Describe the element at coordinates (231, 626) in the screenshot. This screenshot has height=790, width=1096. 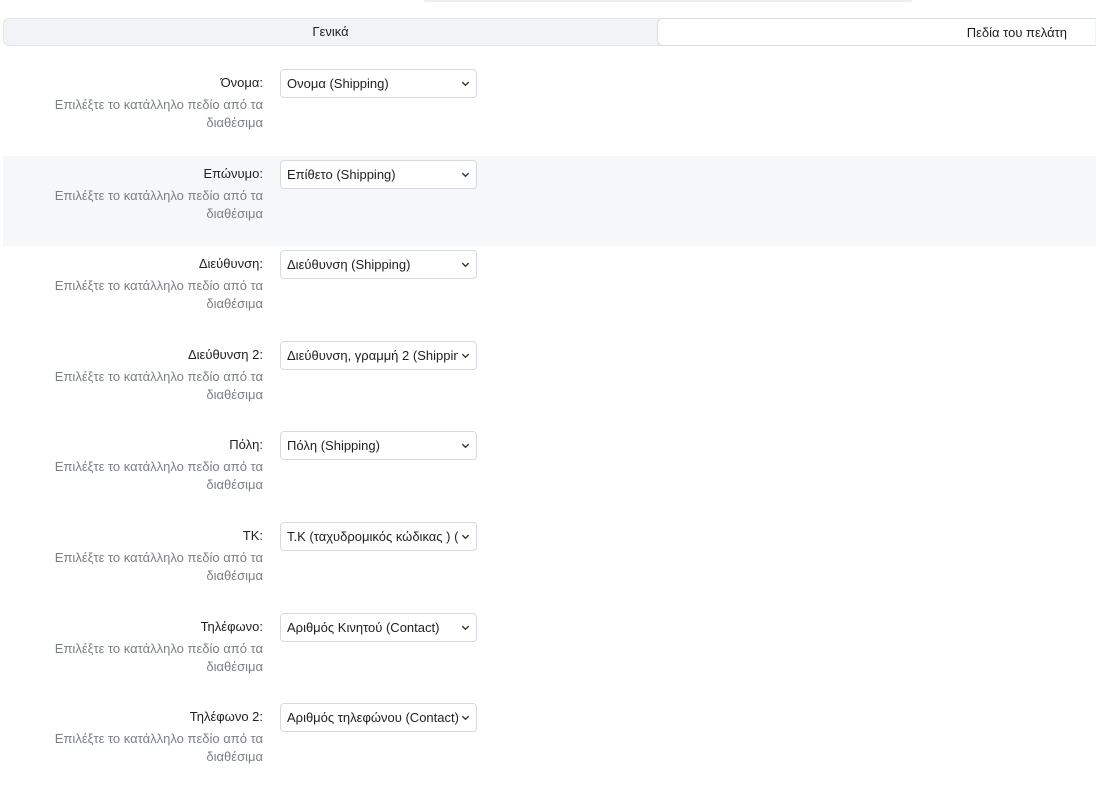
I see `field-label: Τηλέφωνο:` at that location.